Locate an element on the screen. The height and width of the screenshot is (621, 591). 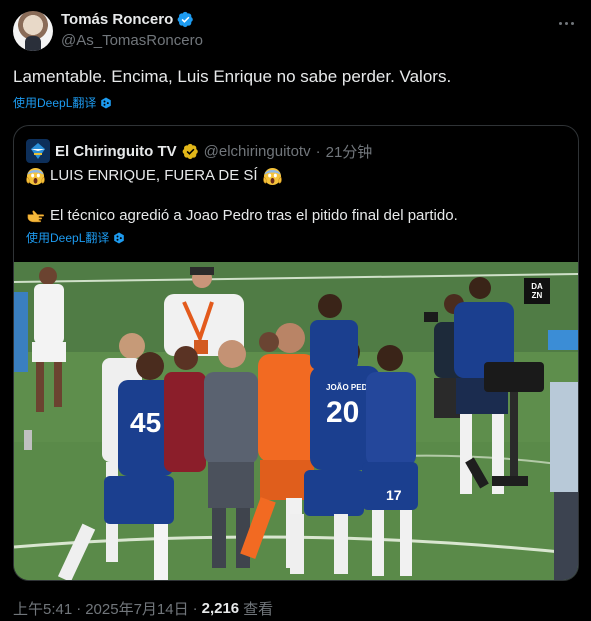
author-name-row: Tomás Roncero is located at coordinates (127, 19).